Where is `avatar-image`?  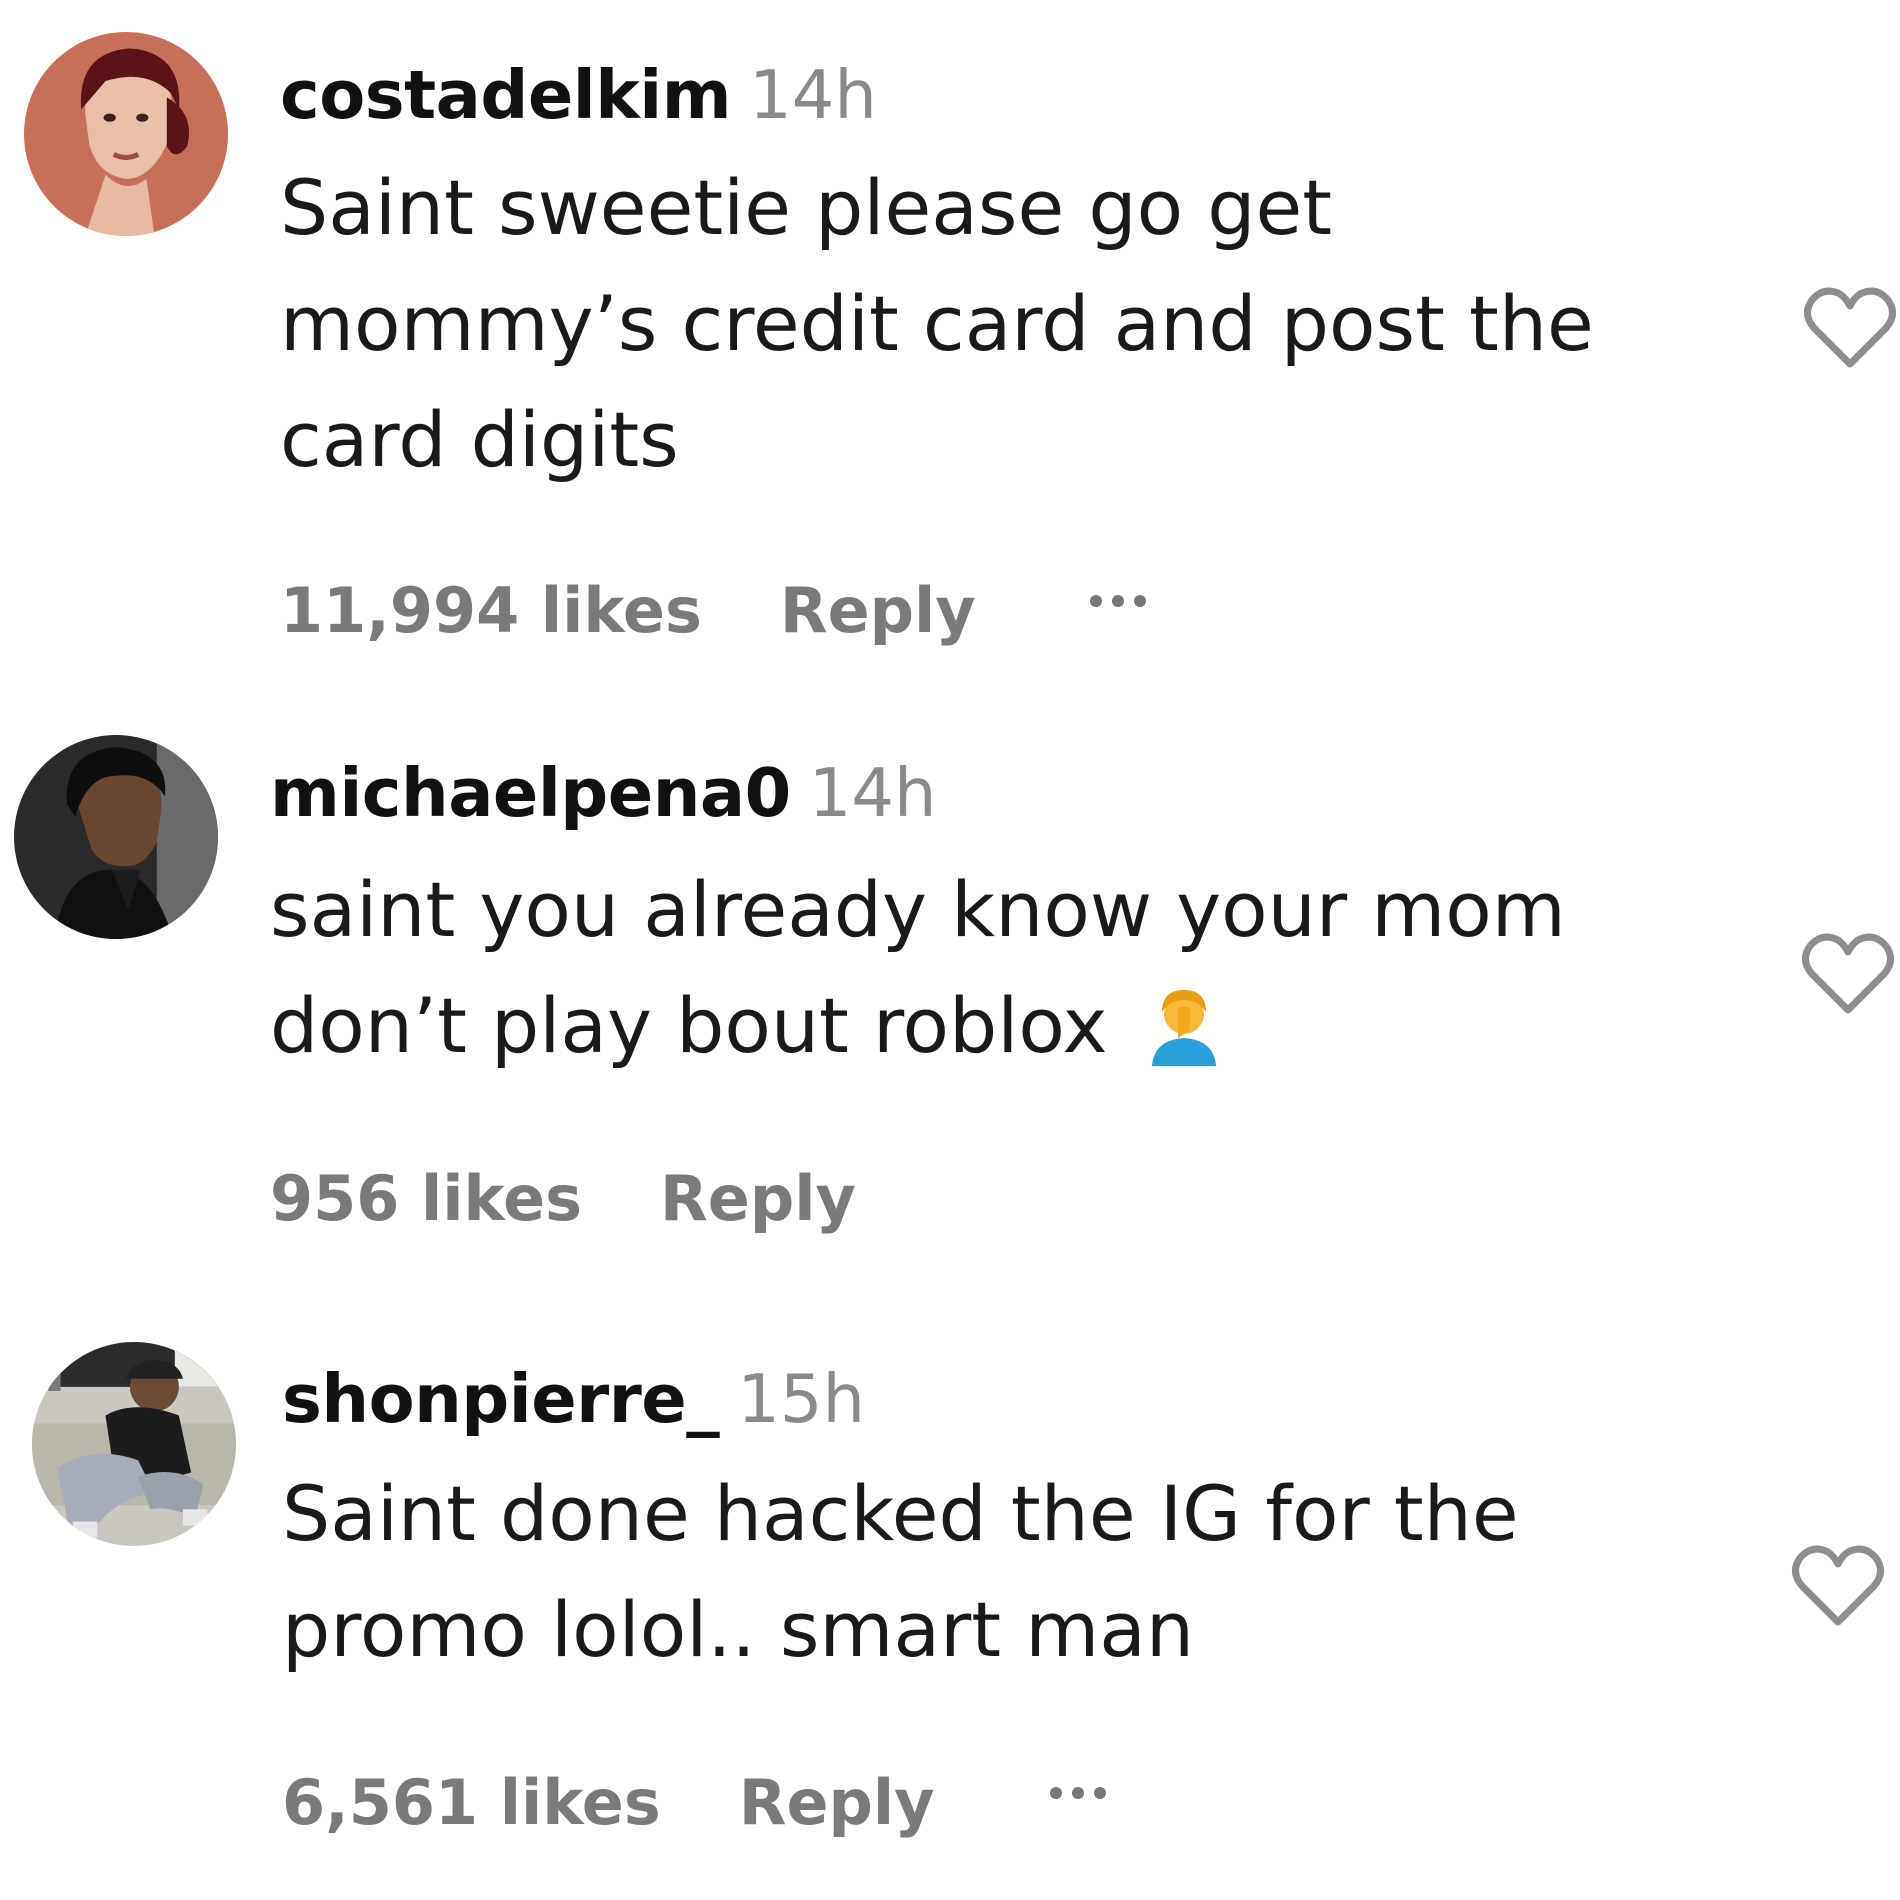 avatar-image is located at coordinates (134, 1444).